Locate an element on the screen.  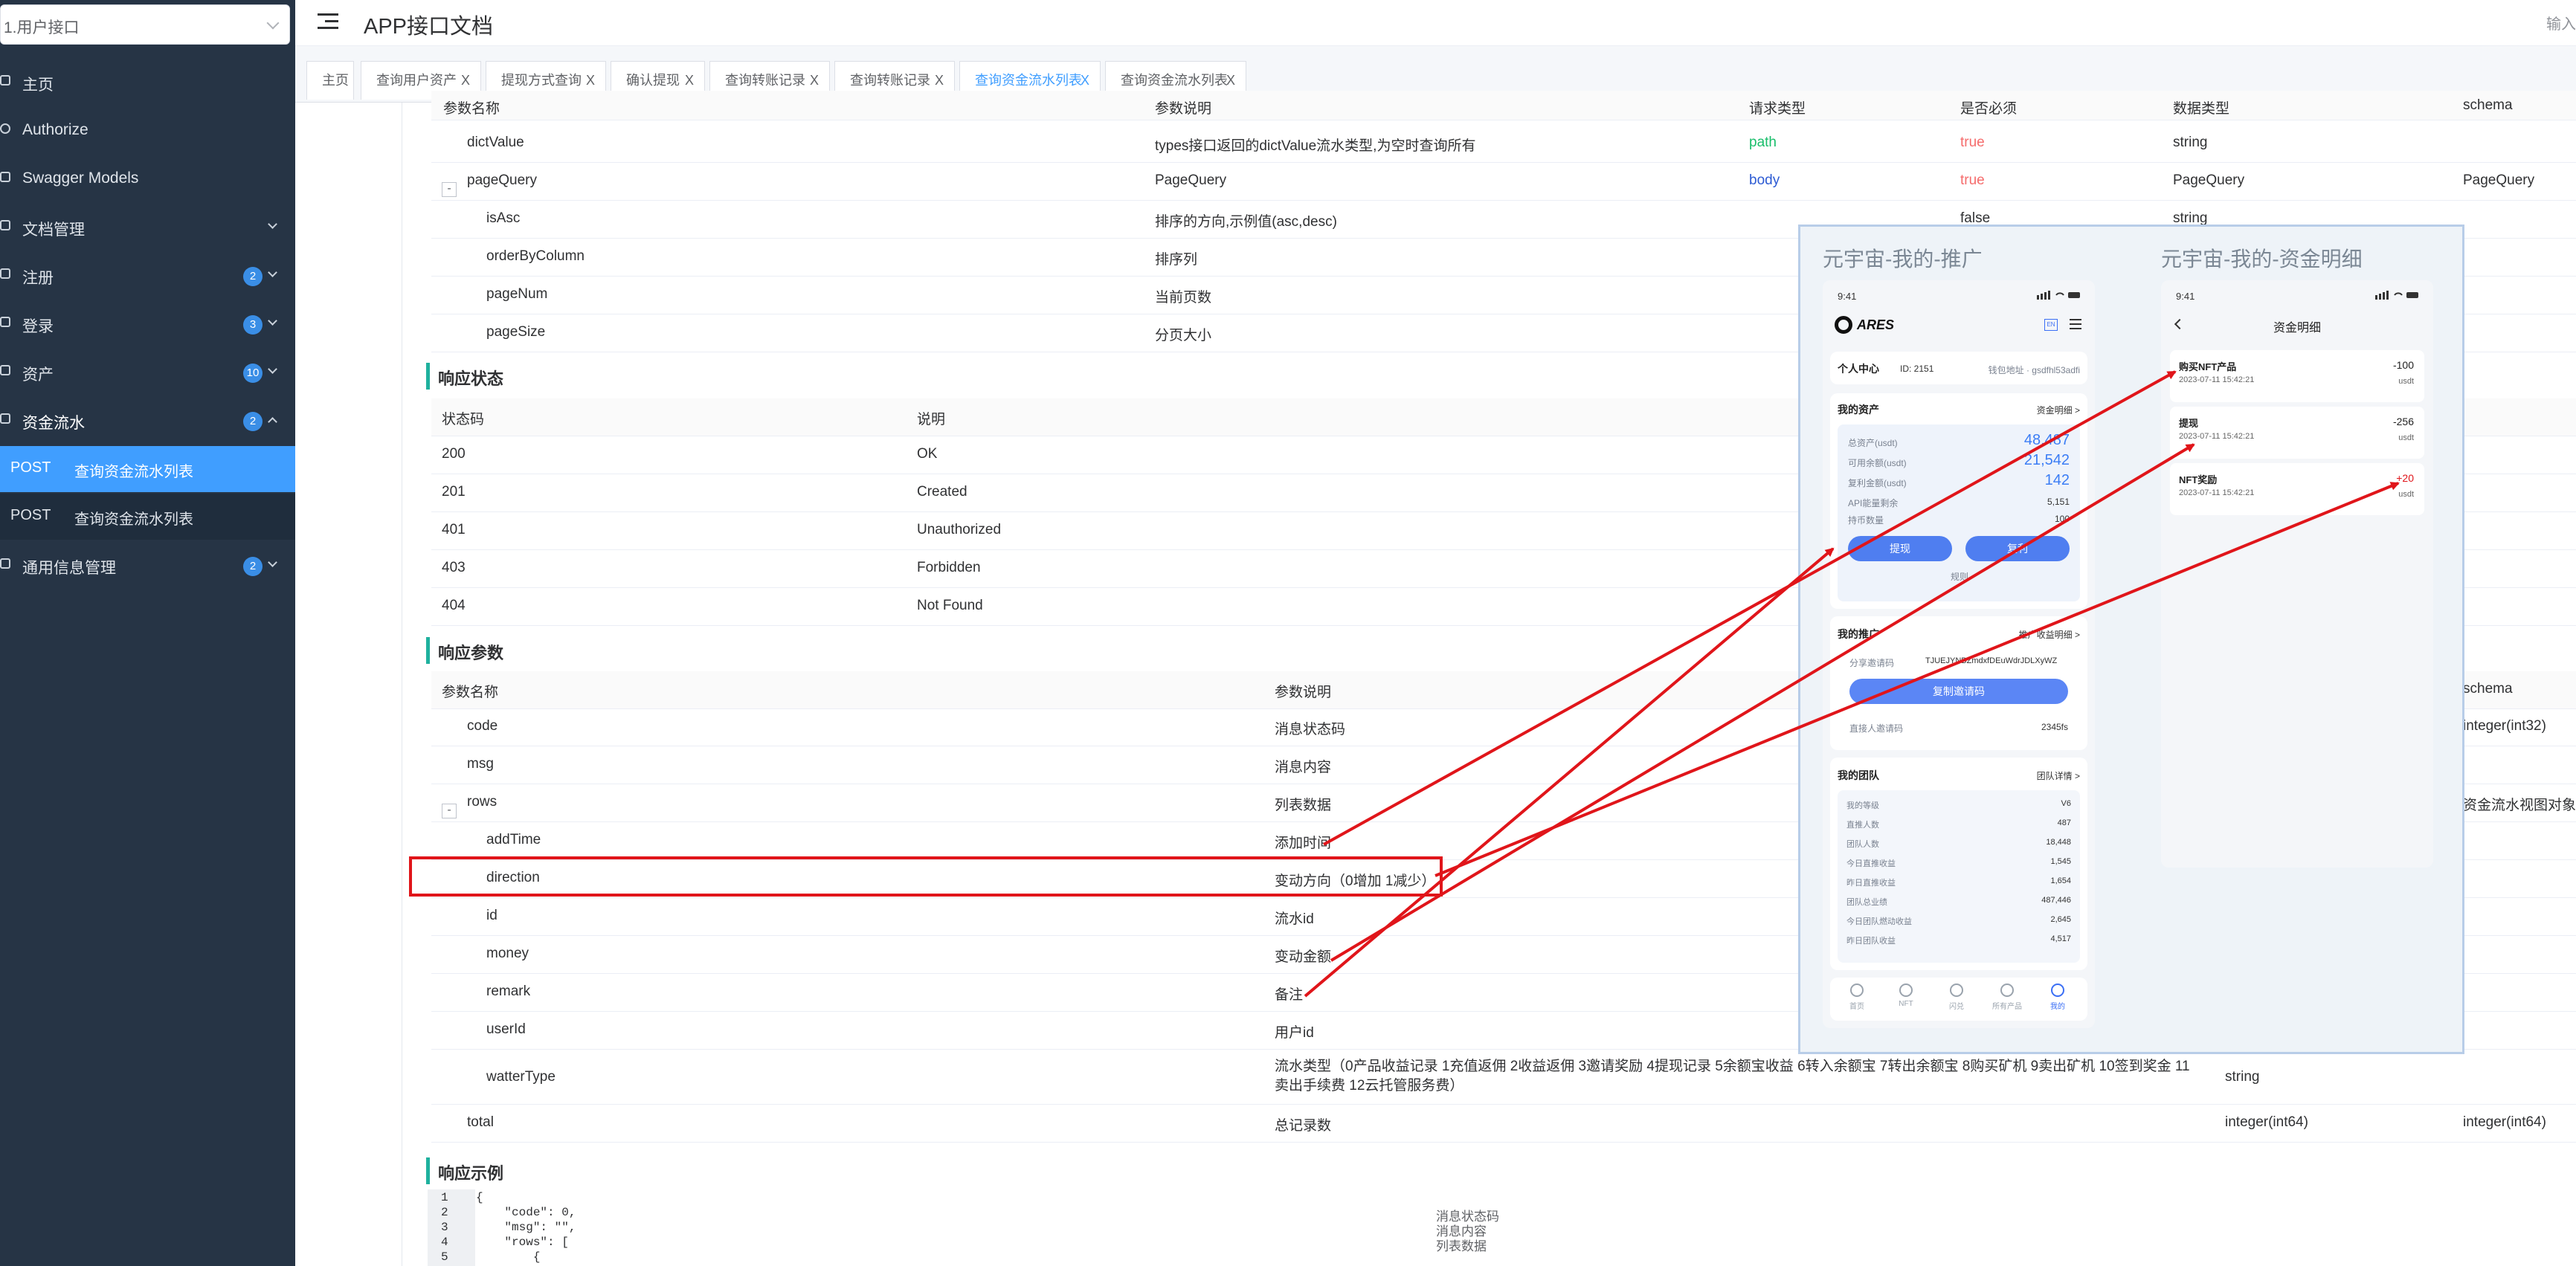
param-name: total is located at coordinates (480, 1122).